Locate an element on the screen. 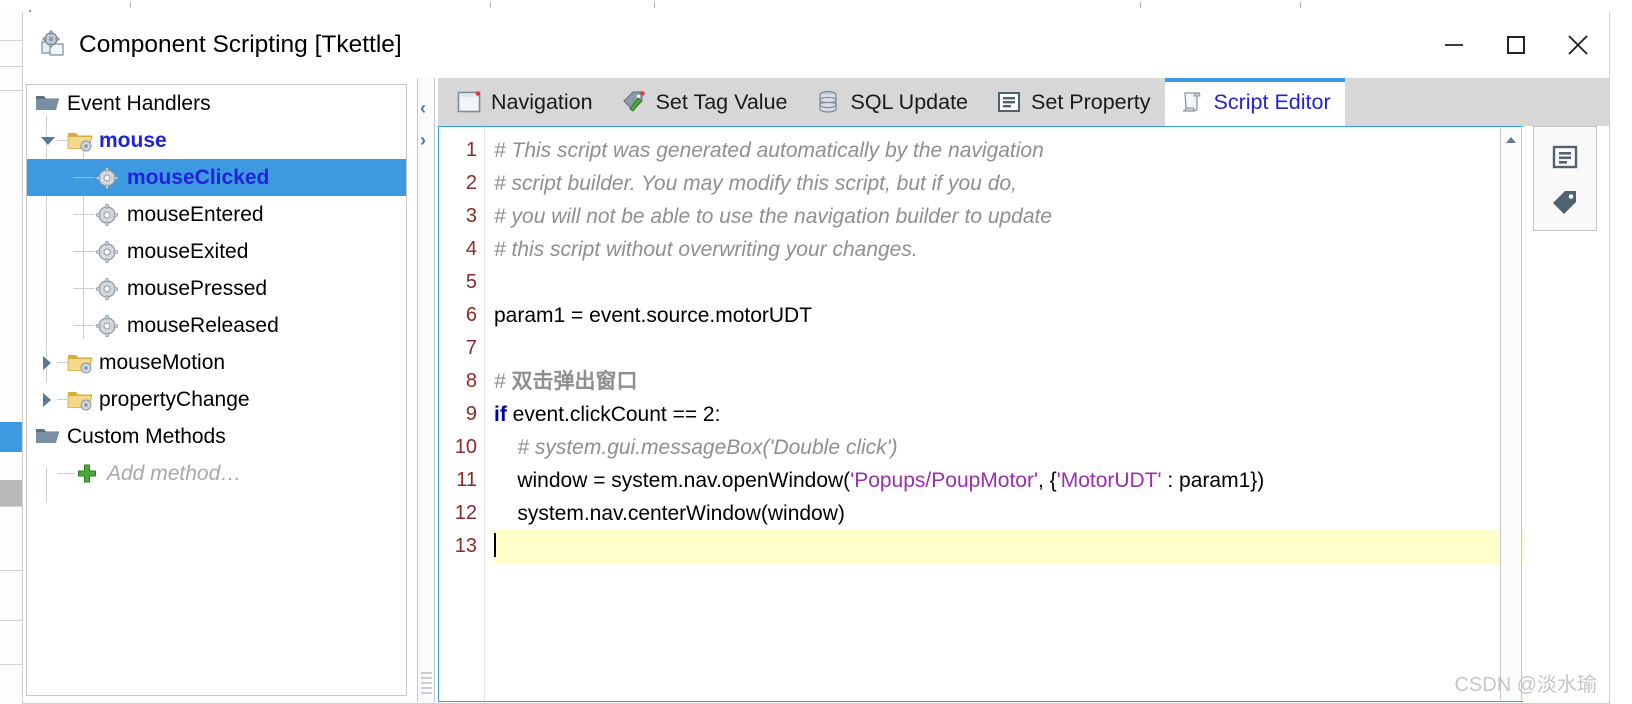 This screenshot has width=1632, height=704. tab-set-tag-value: Set Tag Value is located at coordinates (704, 102).